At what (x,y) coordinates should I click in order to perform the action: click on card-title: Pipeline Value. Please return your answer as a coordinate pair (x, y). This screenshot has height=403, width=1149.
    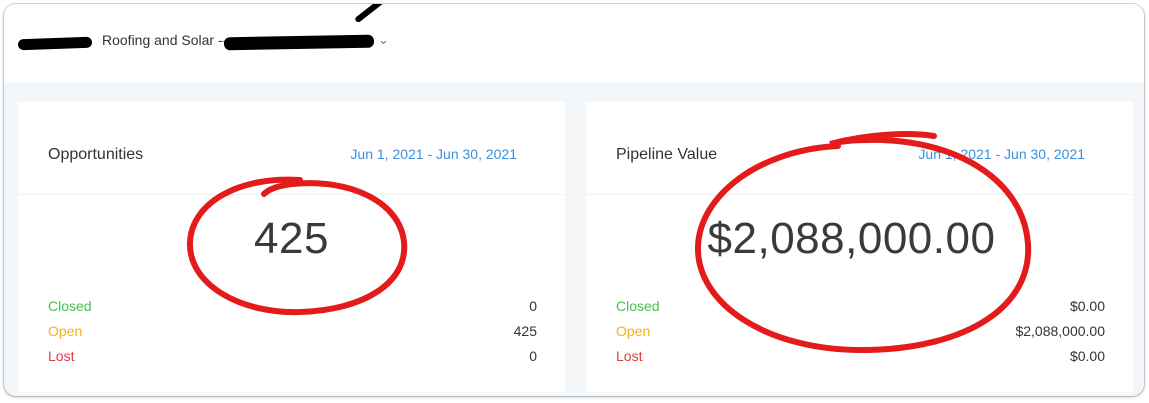
    Looking at the image, I should click on (667, 154).